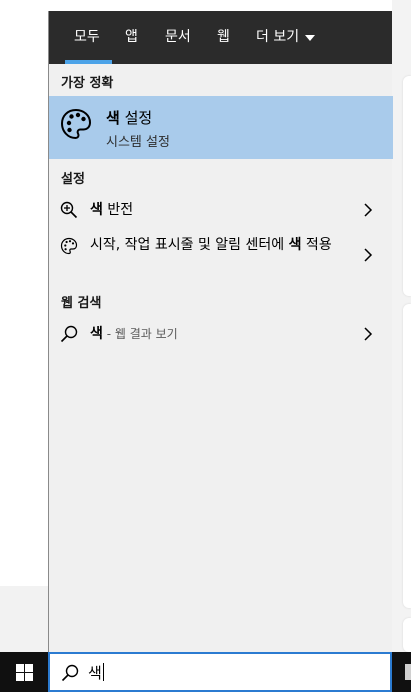  I want to click on section-heading-settings: 설정, so click(73, 179).